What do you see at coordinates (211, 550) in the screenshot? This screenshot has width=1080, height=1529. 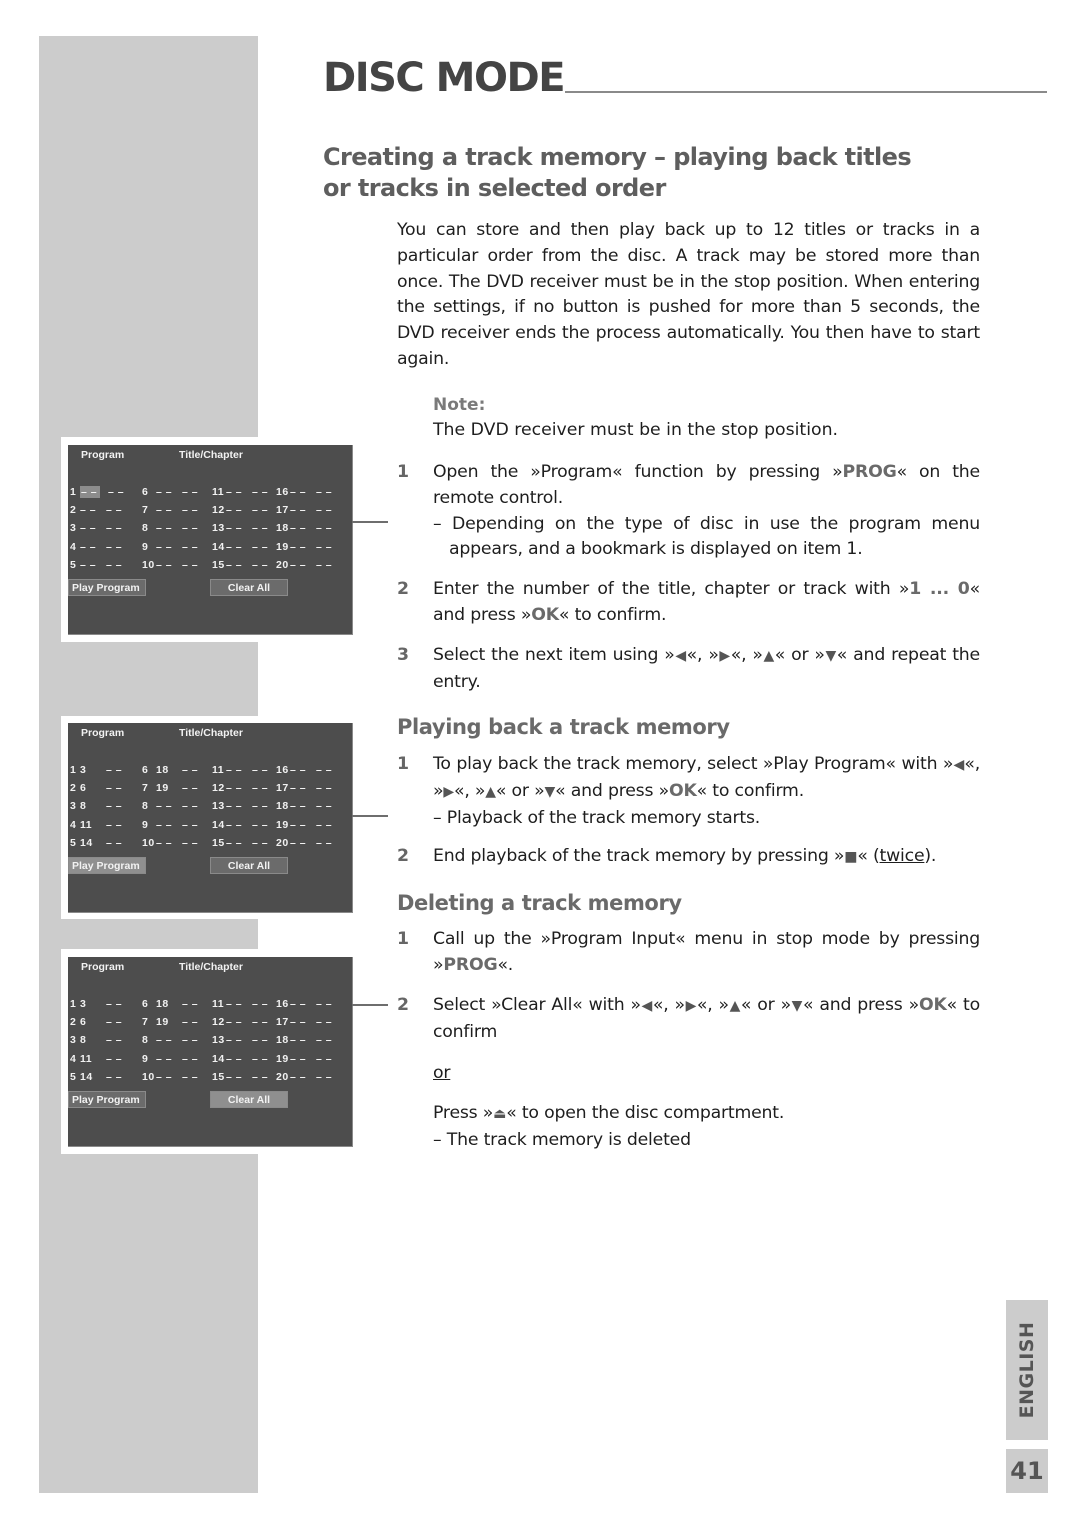 I see `osd-program-row: 4– – – – 9– – – – 14– – – – 19– – – –` at bounding box center [211, 550].